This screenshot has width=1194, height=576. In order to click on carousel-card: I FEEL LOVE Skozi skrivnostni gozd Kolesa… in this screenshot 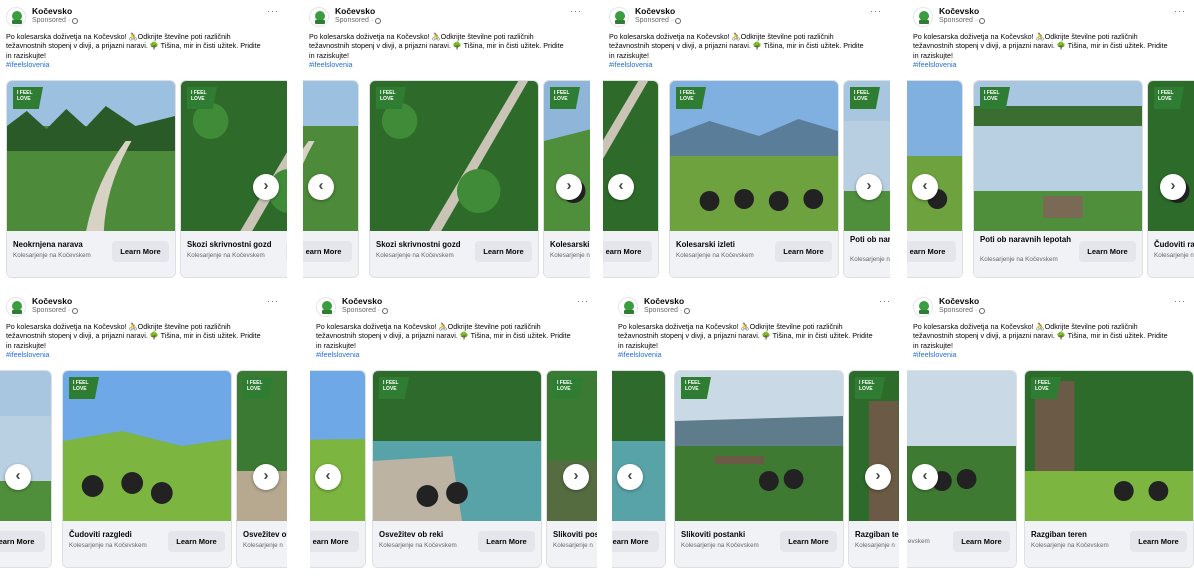, I will do `click(454, 179)`.